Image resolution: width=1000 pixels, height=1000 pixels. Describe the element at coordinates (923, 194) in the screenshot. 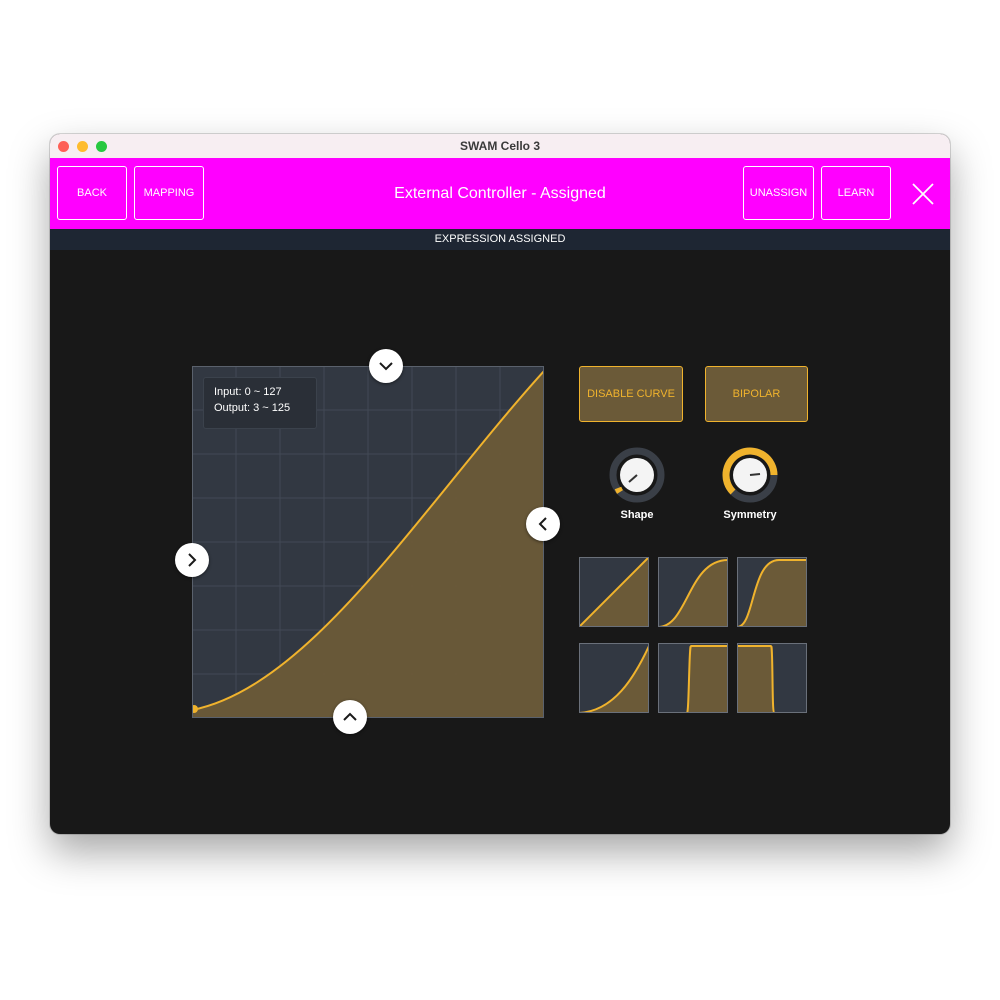

I see `close-icon` at that location.